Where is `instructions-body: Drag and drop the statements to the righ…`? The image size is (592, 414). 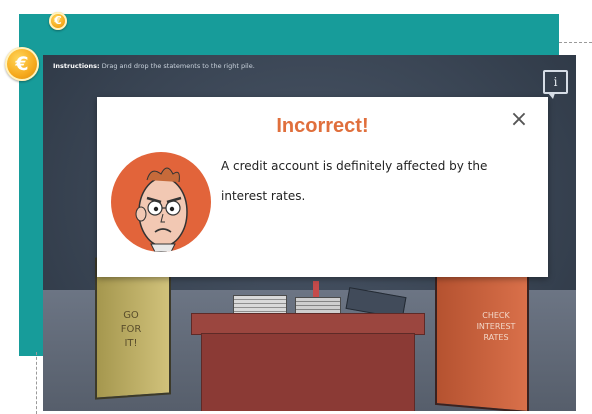
instructions-body: Drag and drop the statements to the righ… is located at coordinates (178, 66).